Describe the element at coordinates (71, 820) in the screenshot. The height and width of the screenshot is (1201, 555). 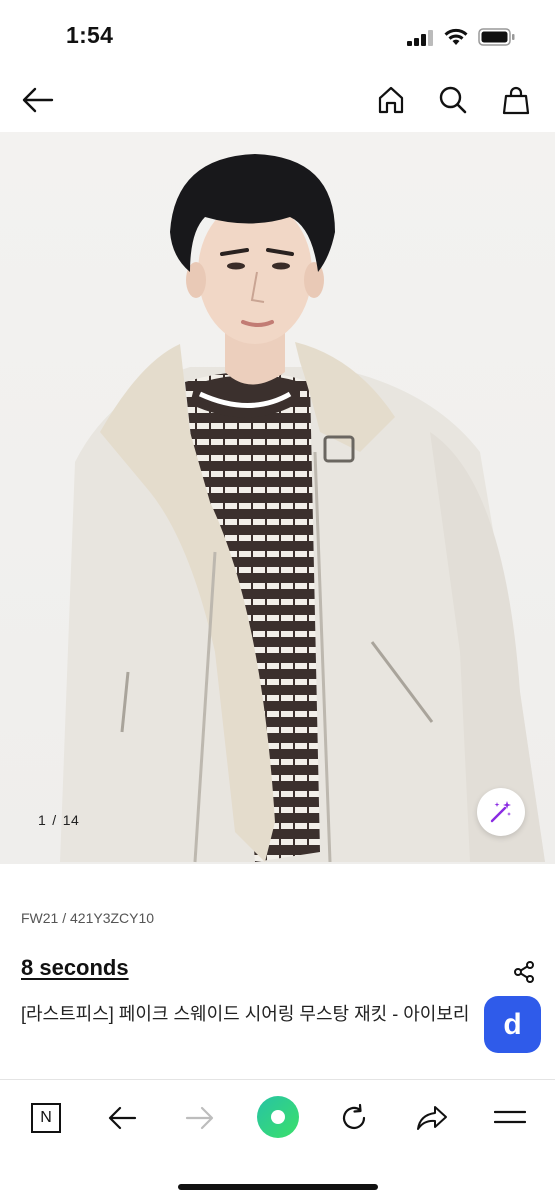
I see `image-counter-total: 14` at that location.